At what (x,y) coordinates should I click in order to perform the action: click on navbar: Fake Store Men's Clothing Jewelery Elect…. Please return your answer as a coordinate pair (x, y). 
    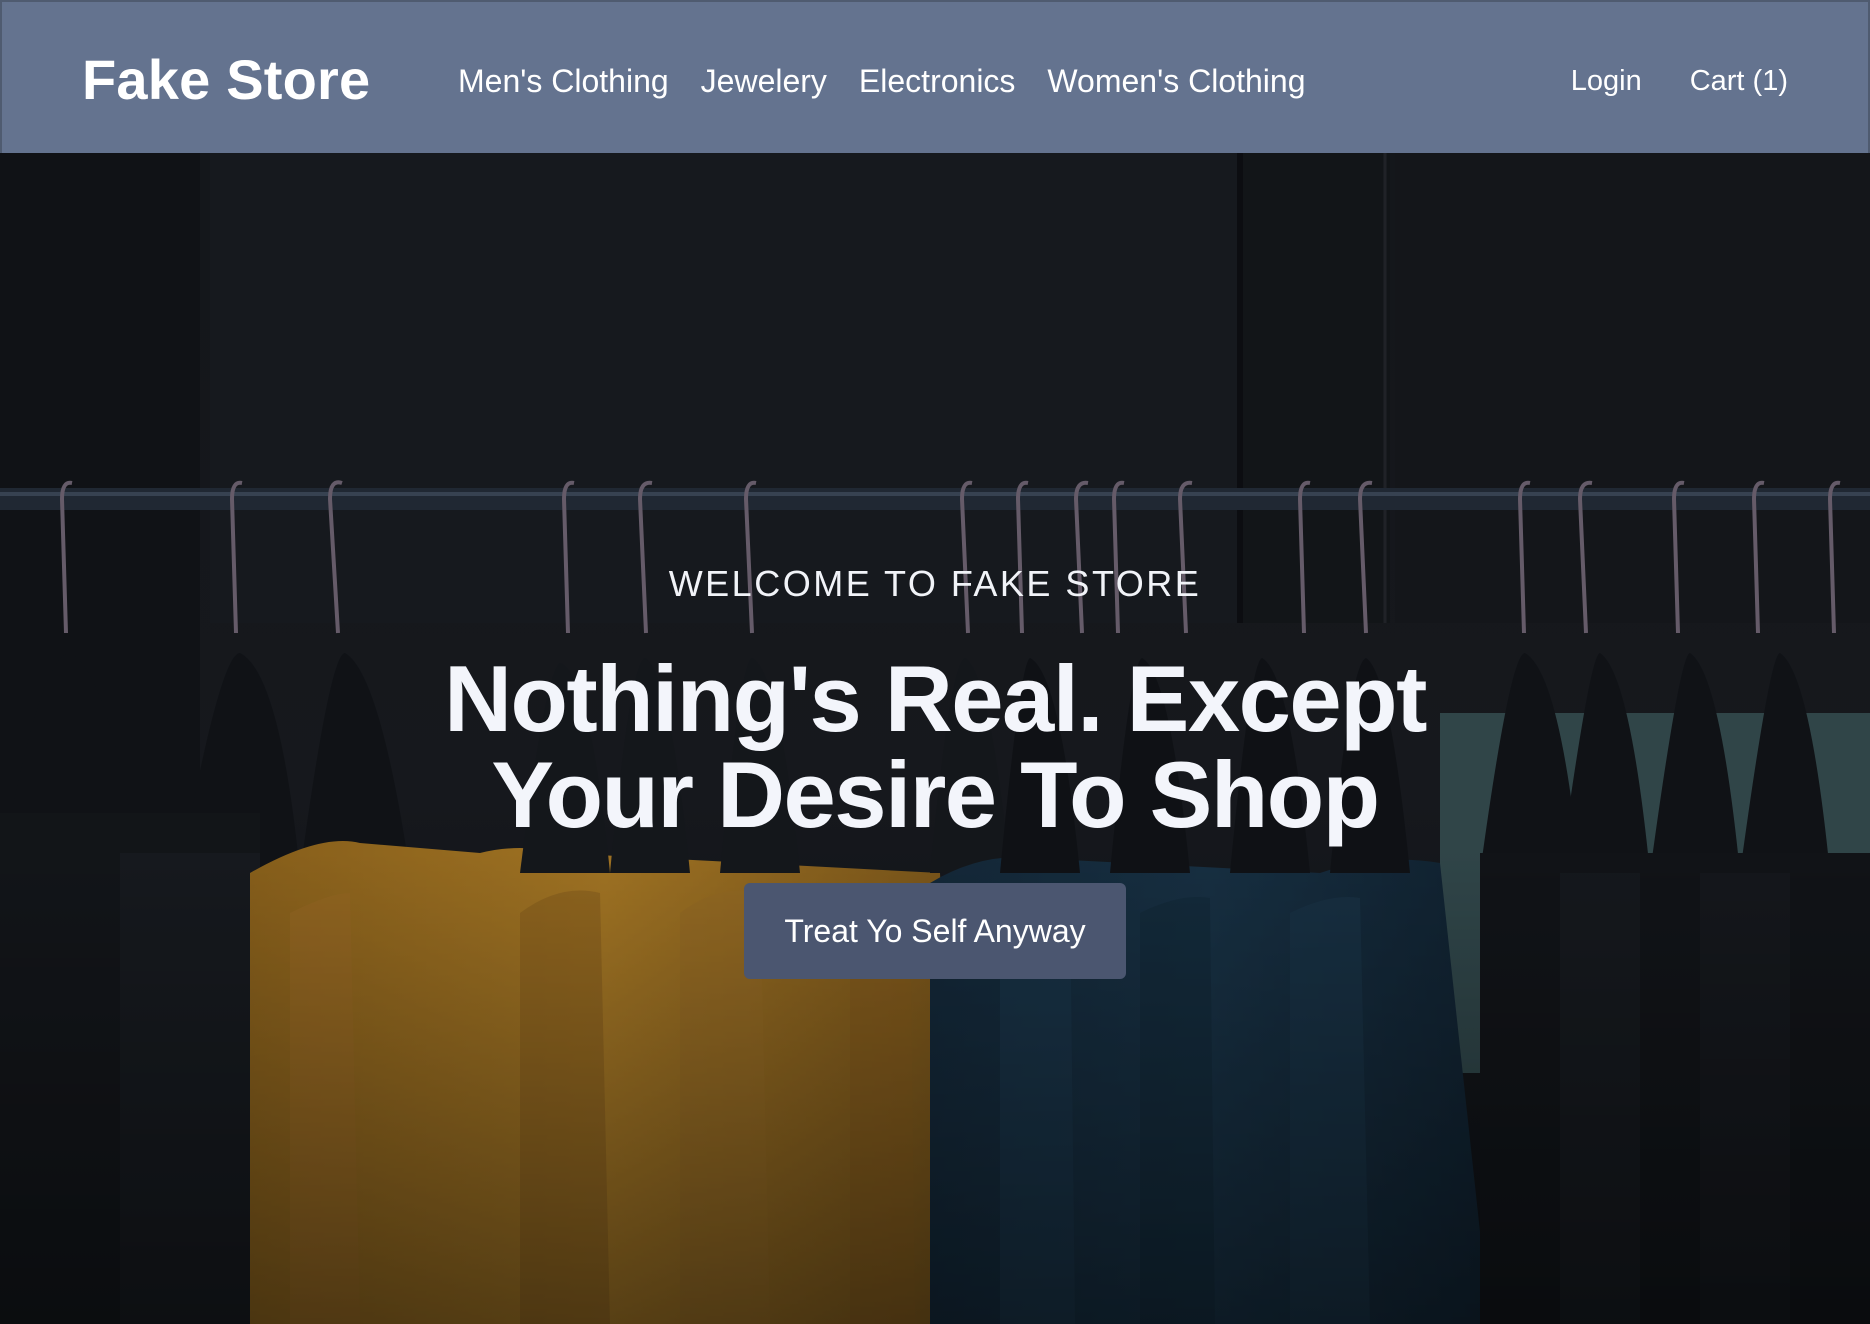
    Looking at the image, I should click on (935, 76).